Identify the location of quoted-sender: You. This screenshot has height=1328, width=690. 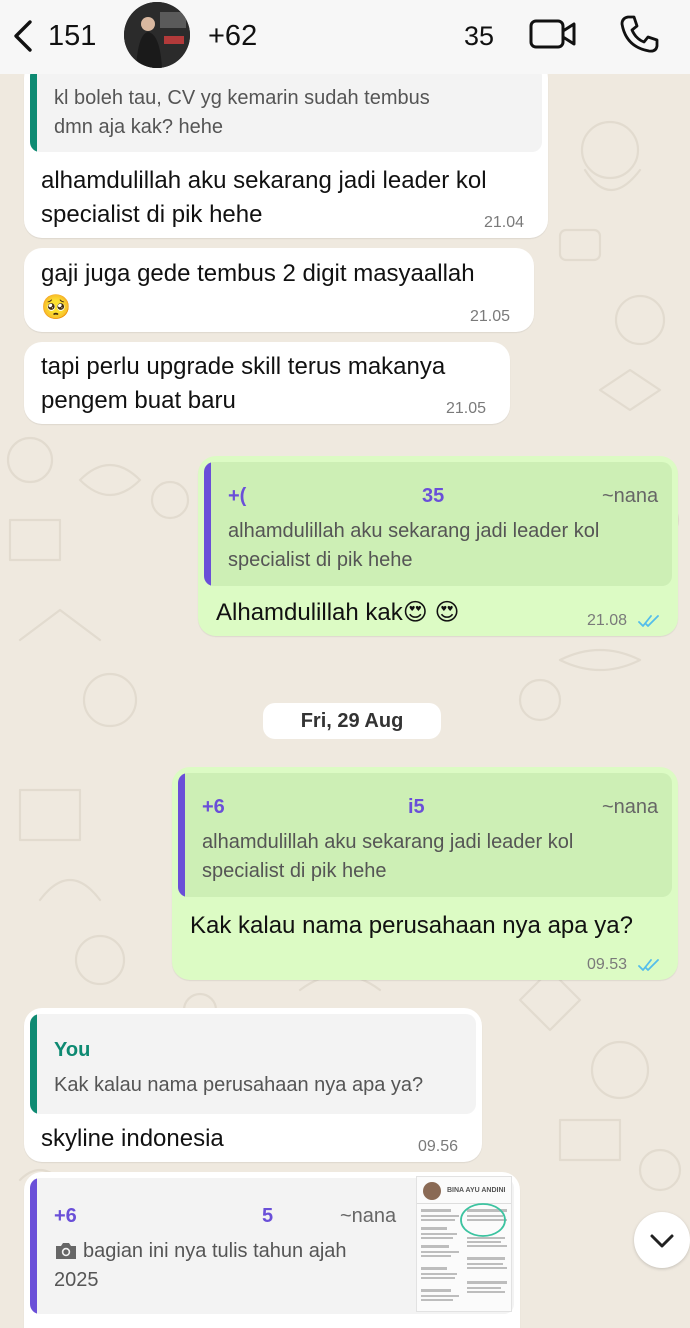
(72, 1050).